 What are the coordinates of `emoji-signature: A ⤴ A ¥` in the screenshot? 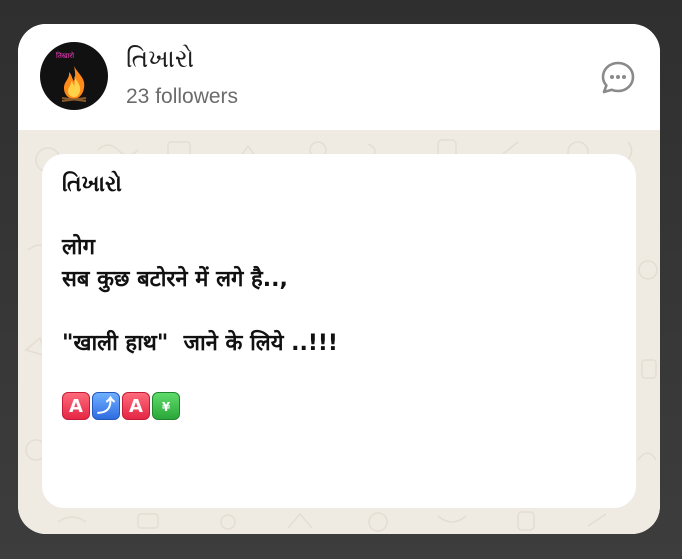 It's located at (339, 406).